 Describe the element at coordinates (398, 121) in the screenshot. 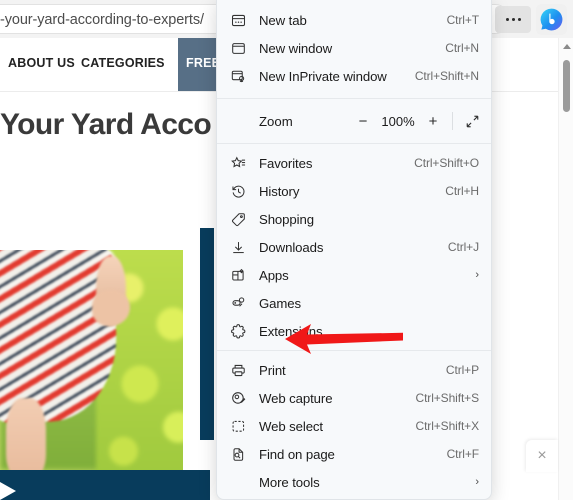

I see `zoom-level-value: 100%` at that location.